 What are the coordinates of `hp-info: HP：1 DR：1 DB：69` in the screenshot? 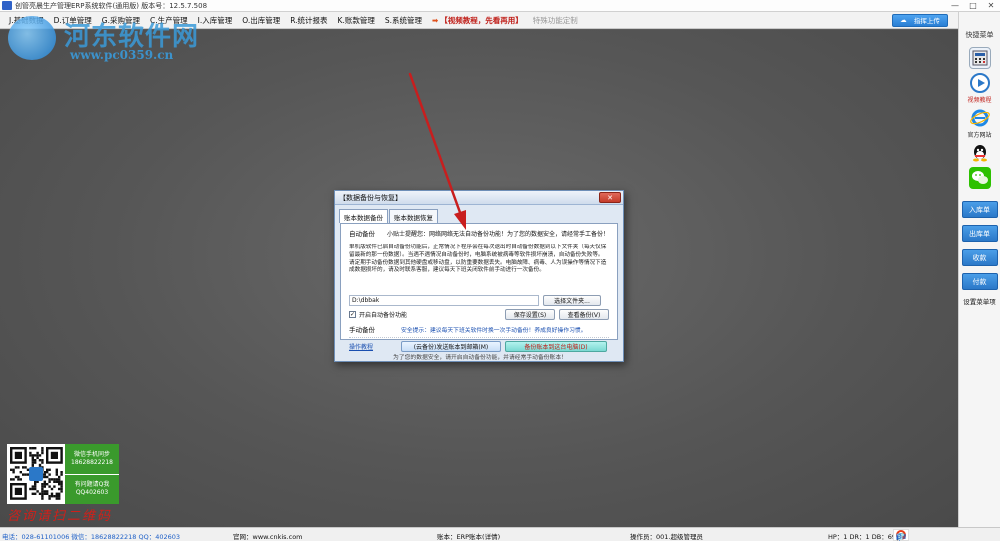 It's located at (862, 537).